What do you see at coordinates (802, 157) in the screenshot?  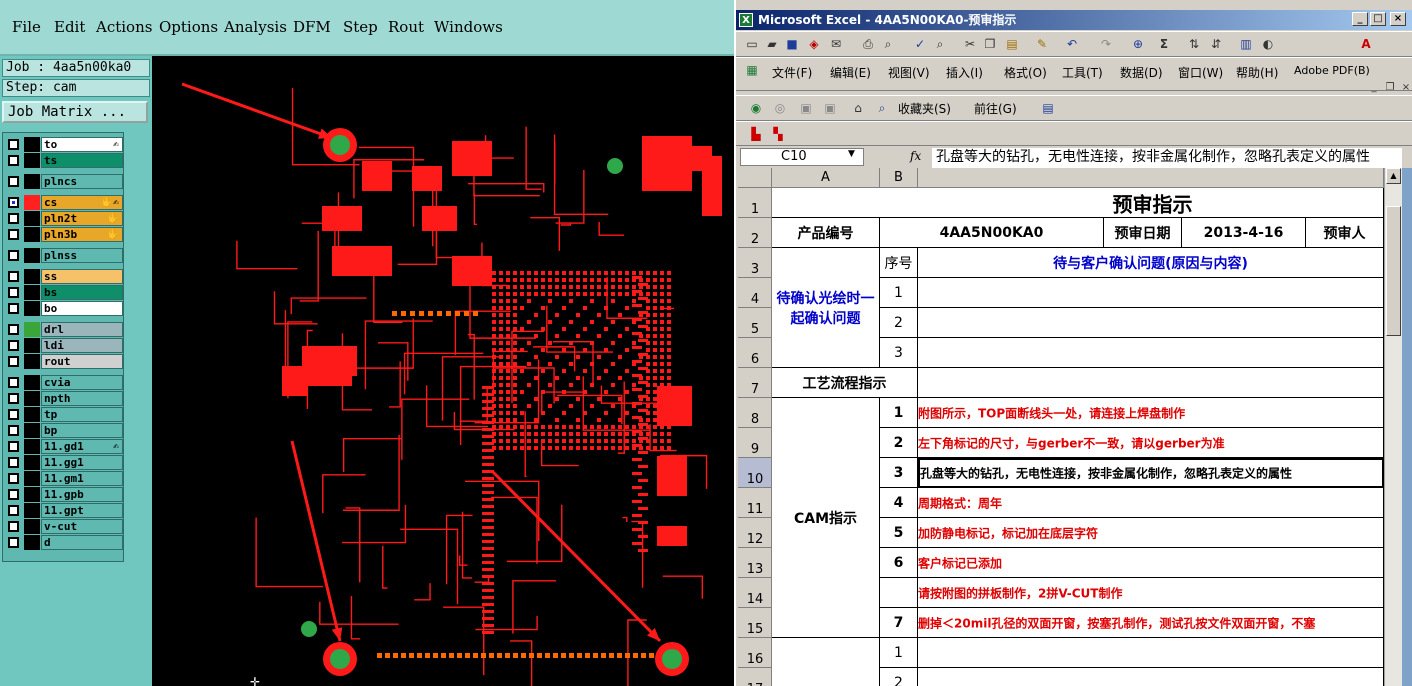 I see `name-box: C10` at bounding box center [802, 157].